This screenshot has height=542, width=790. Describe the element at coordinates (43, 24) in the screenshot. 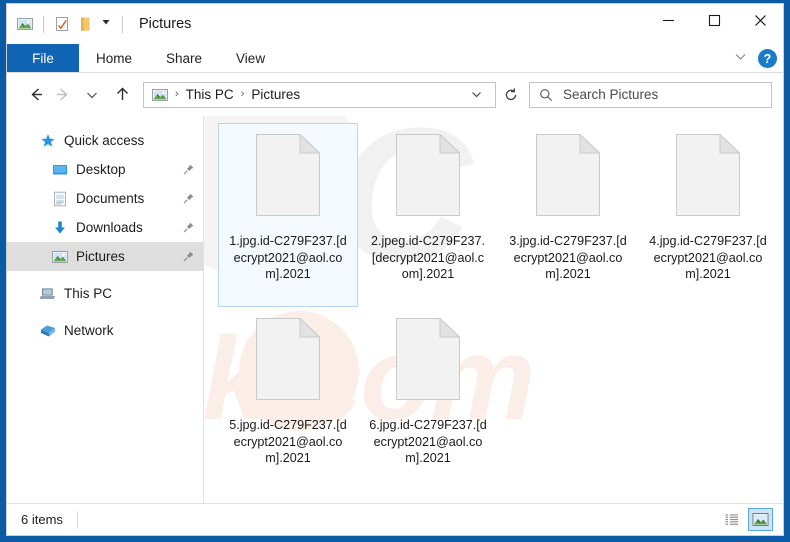

I see `toolbar-separator` at that location.